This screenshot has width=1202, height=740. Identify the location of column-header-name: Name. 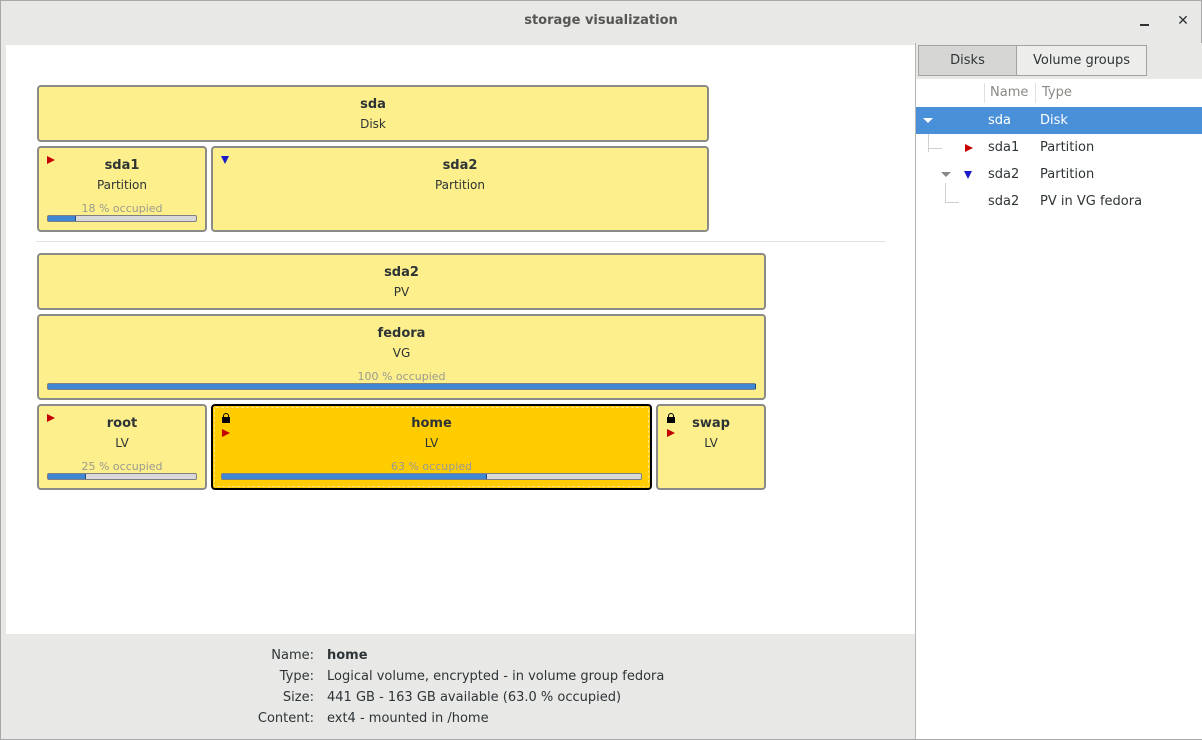
(1009, 93).